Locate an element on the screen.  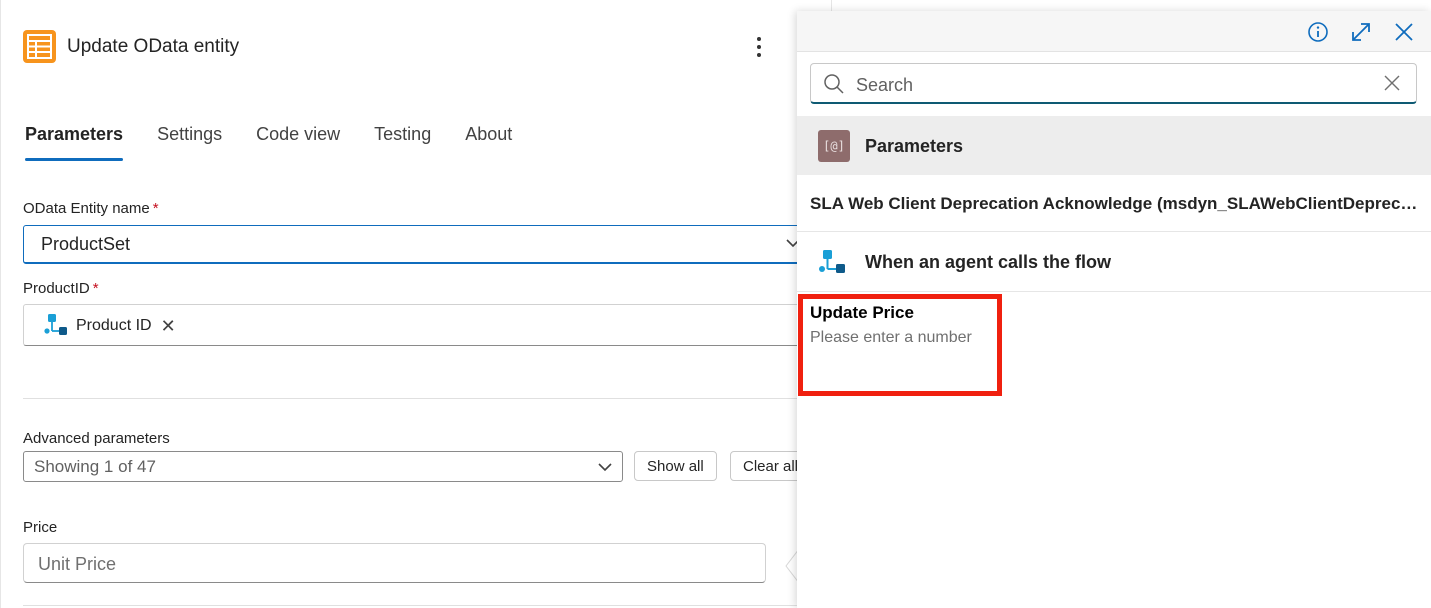
product-id-token: Product ID ✕ is located at coordinates (110, 326).